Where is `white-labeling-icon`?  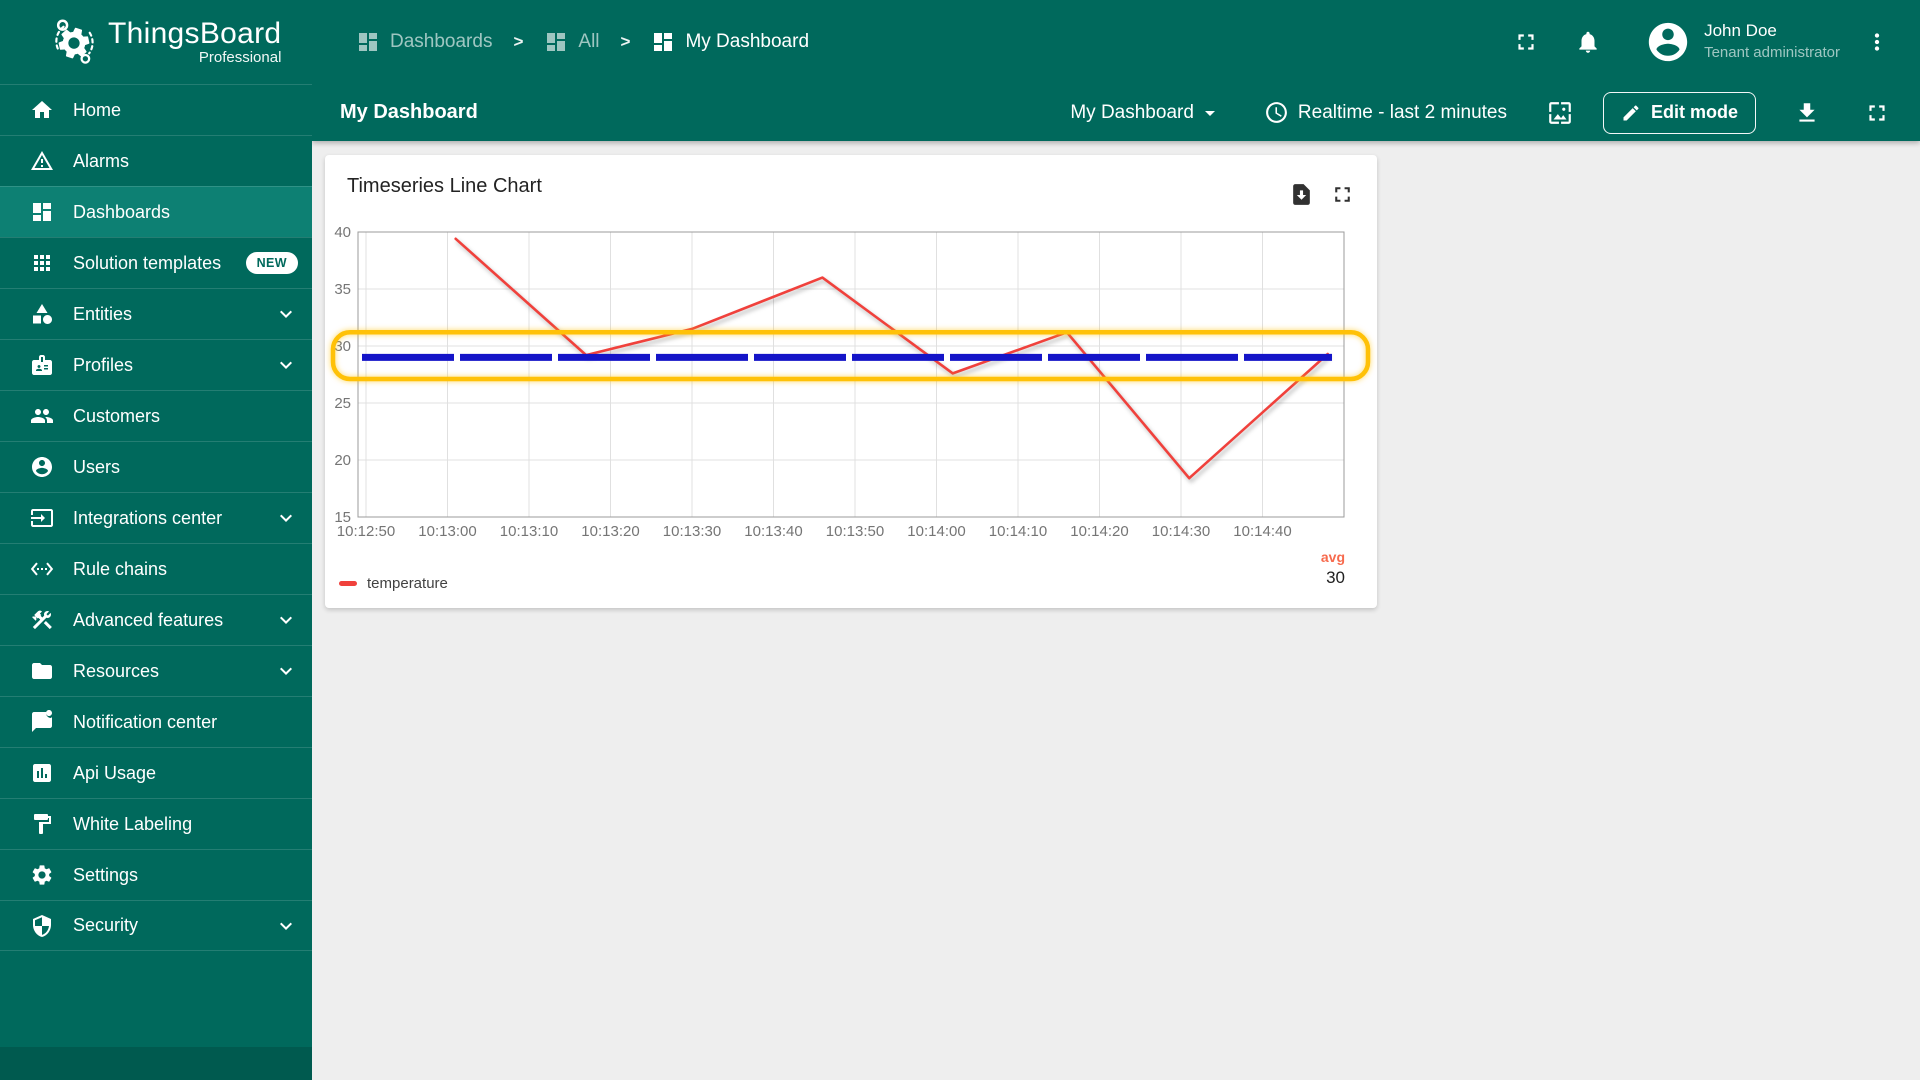 white-labeling-icon is located at coordinates (42, 824).